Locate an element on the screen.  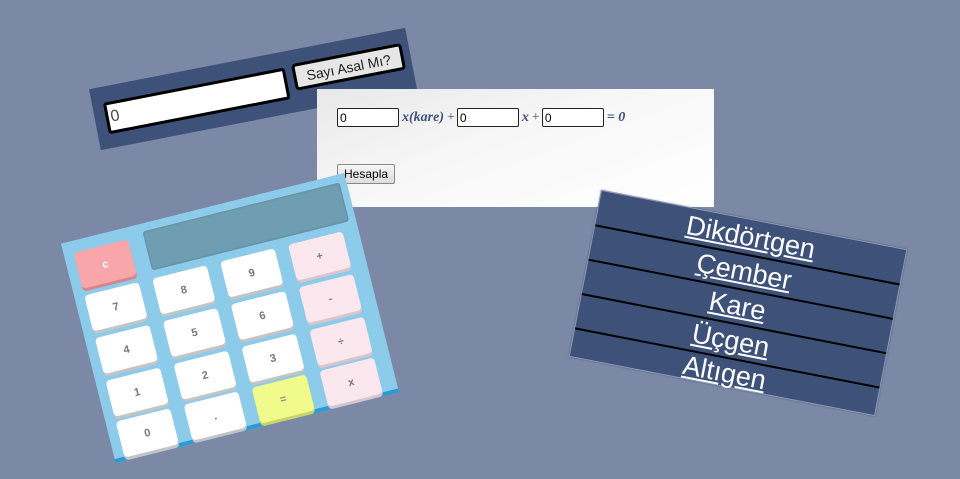
key-3: 3 is located at coordinates (273, 358).